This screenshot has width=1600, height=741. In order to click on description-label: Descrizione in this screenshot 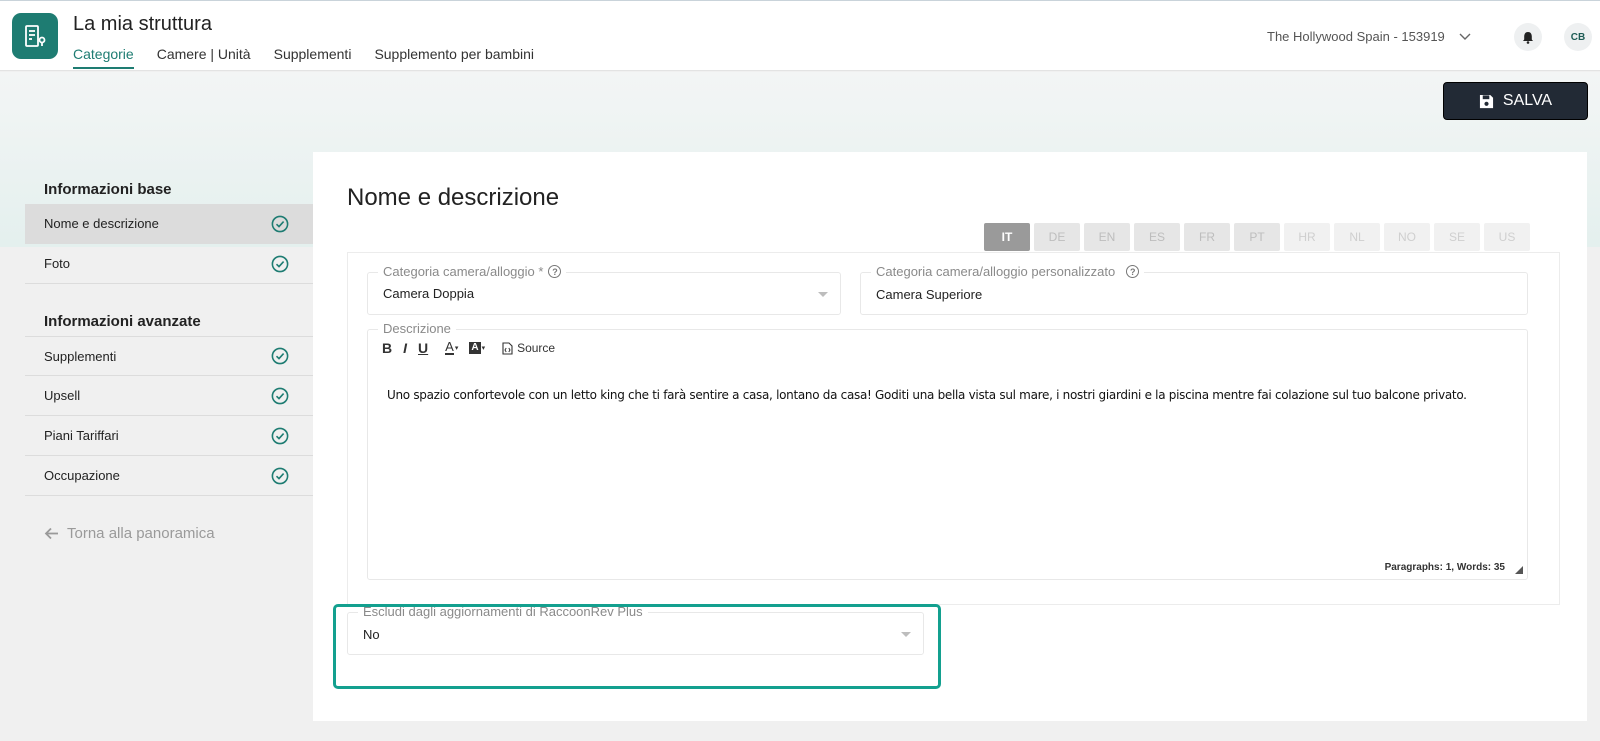, I will do `click(417, 328)`.